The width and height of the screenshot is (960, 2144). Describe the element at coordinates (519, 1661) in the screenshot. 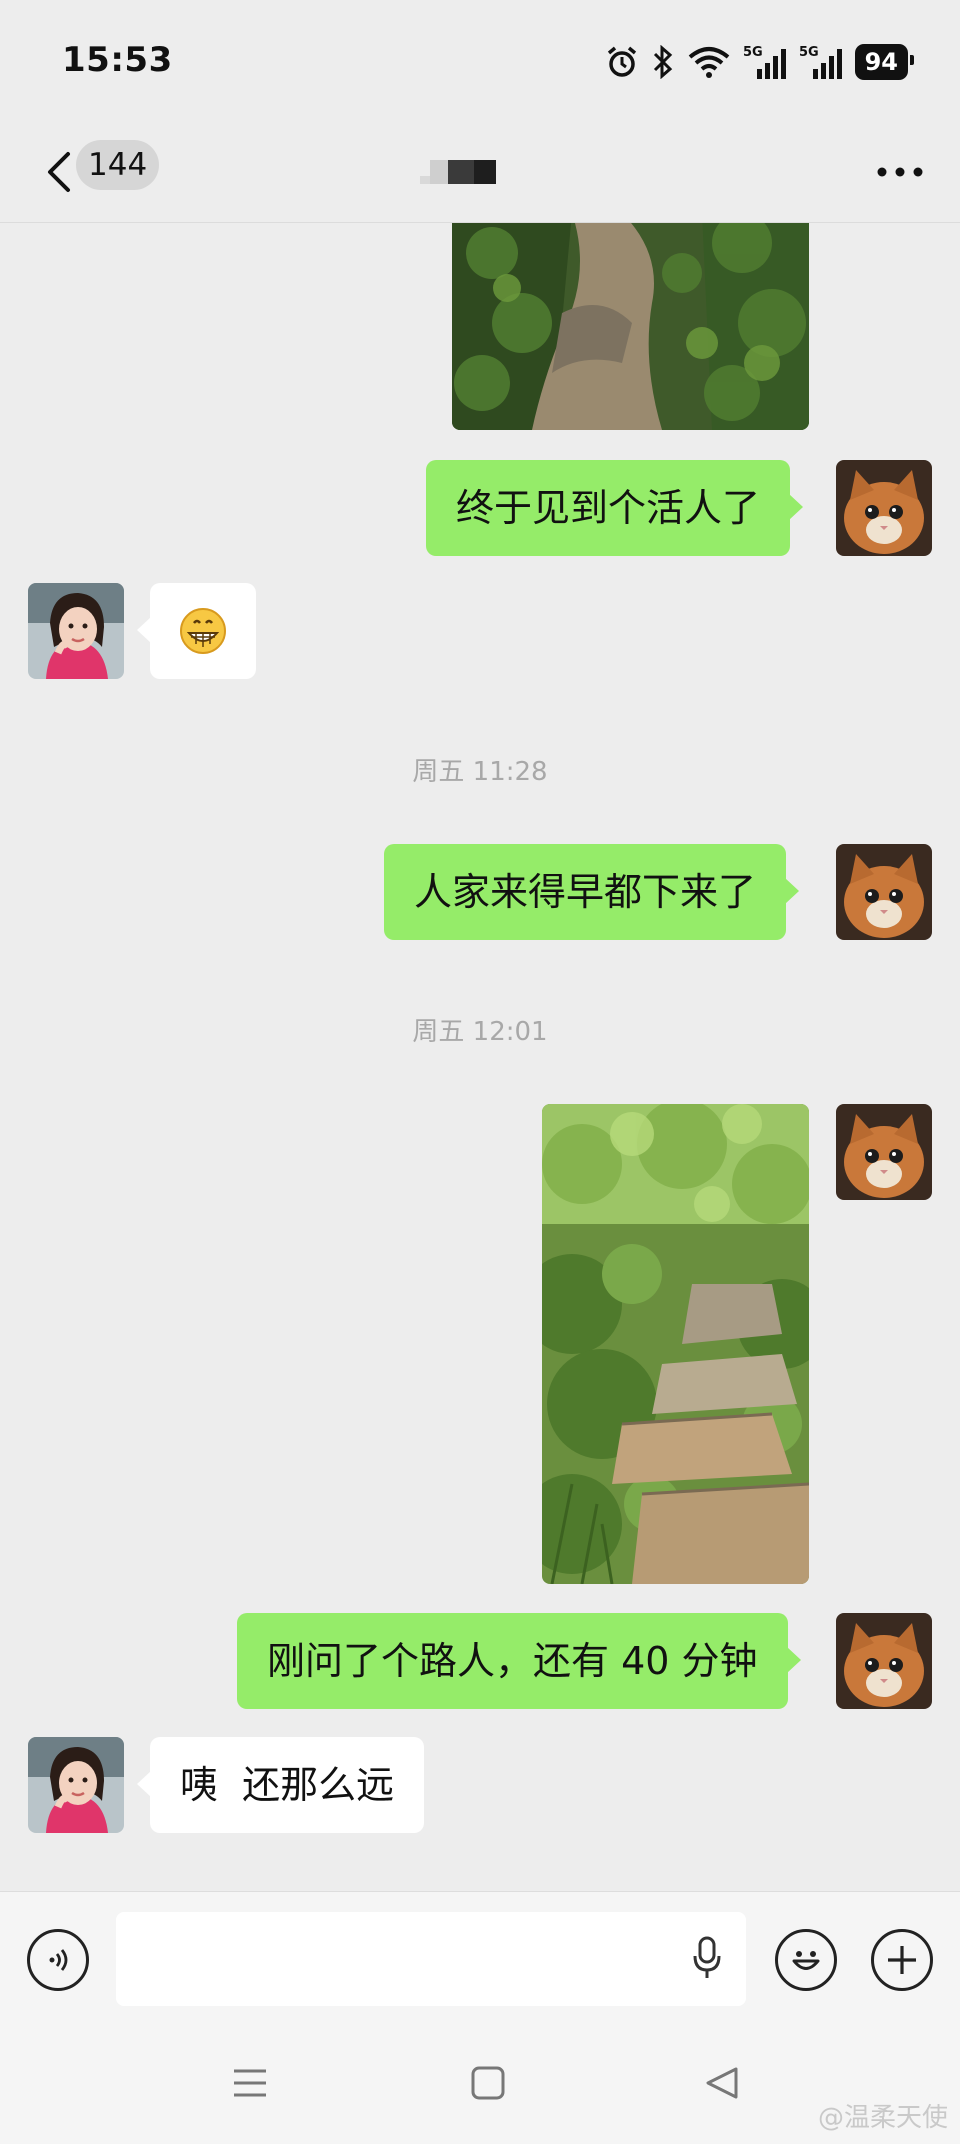

I see `sent-message-bubble: 刚问了个路人，还有 40 分钟` at that location.